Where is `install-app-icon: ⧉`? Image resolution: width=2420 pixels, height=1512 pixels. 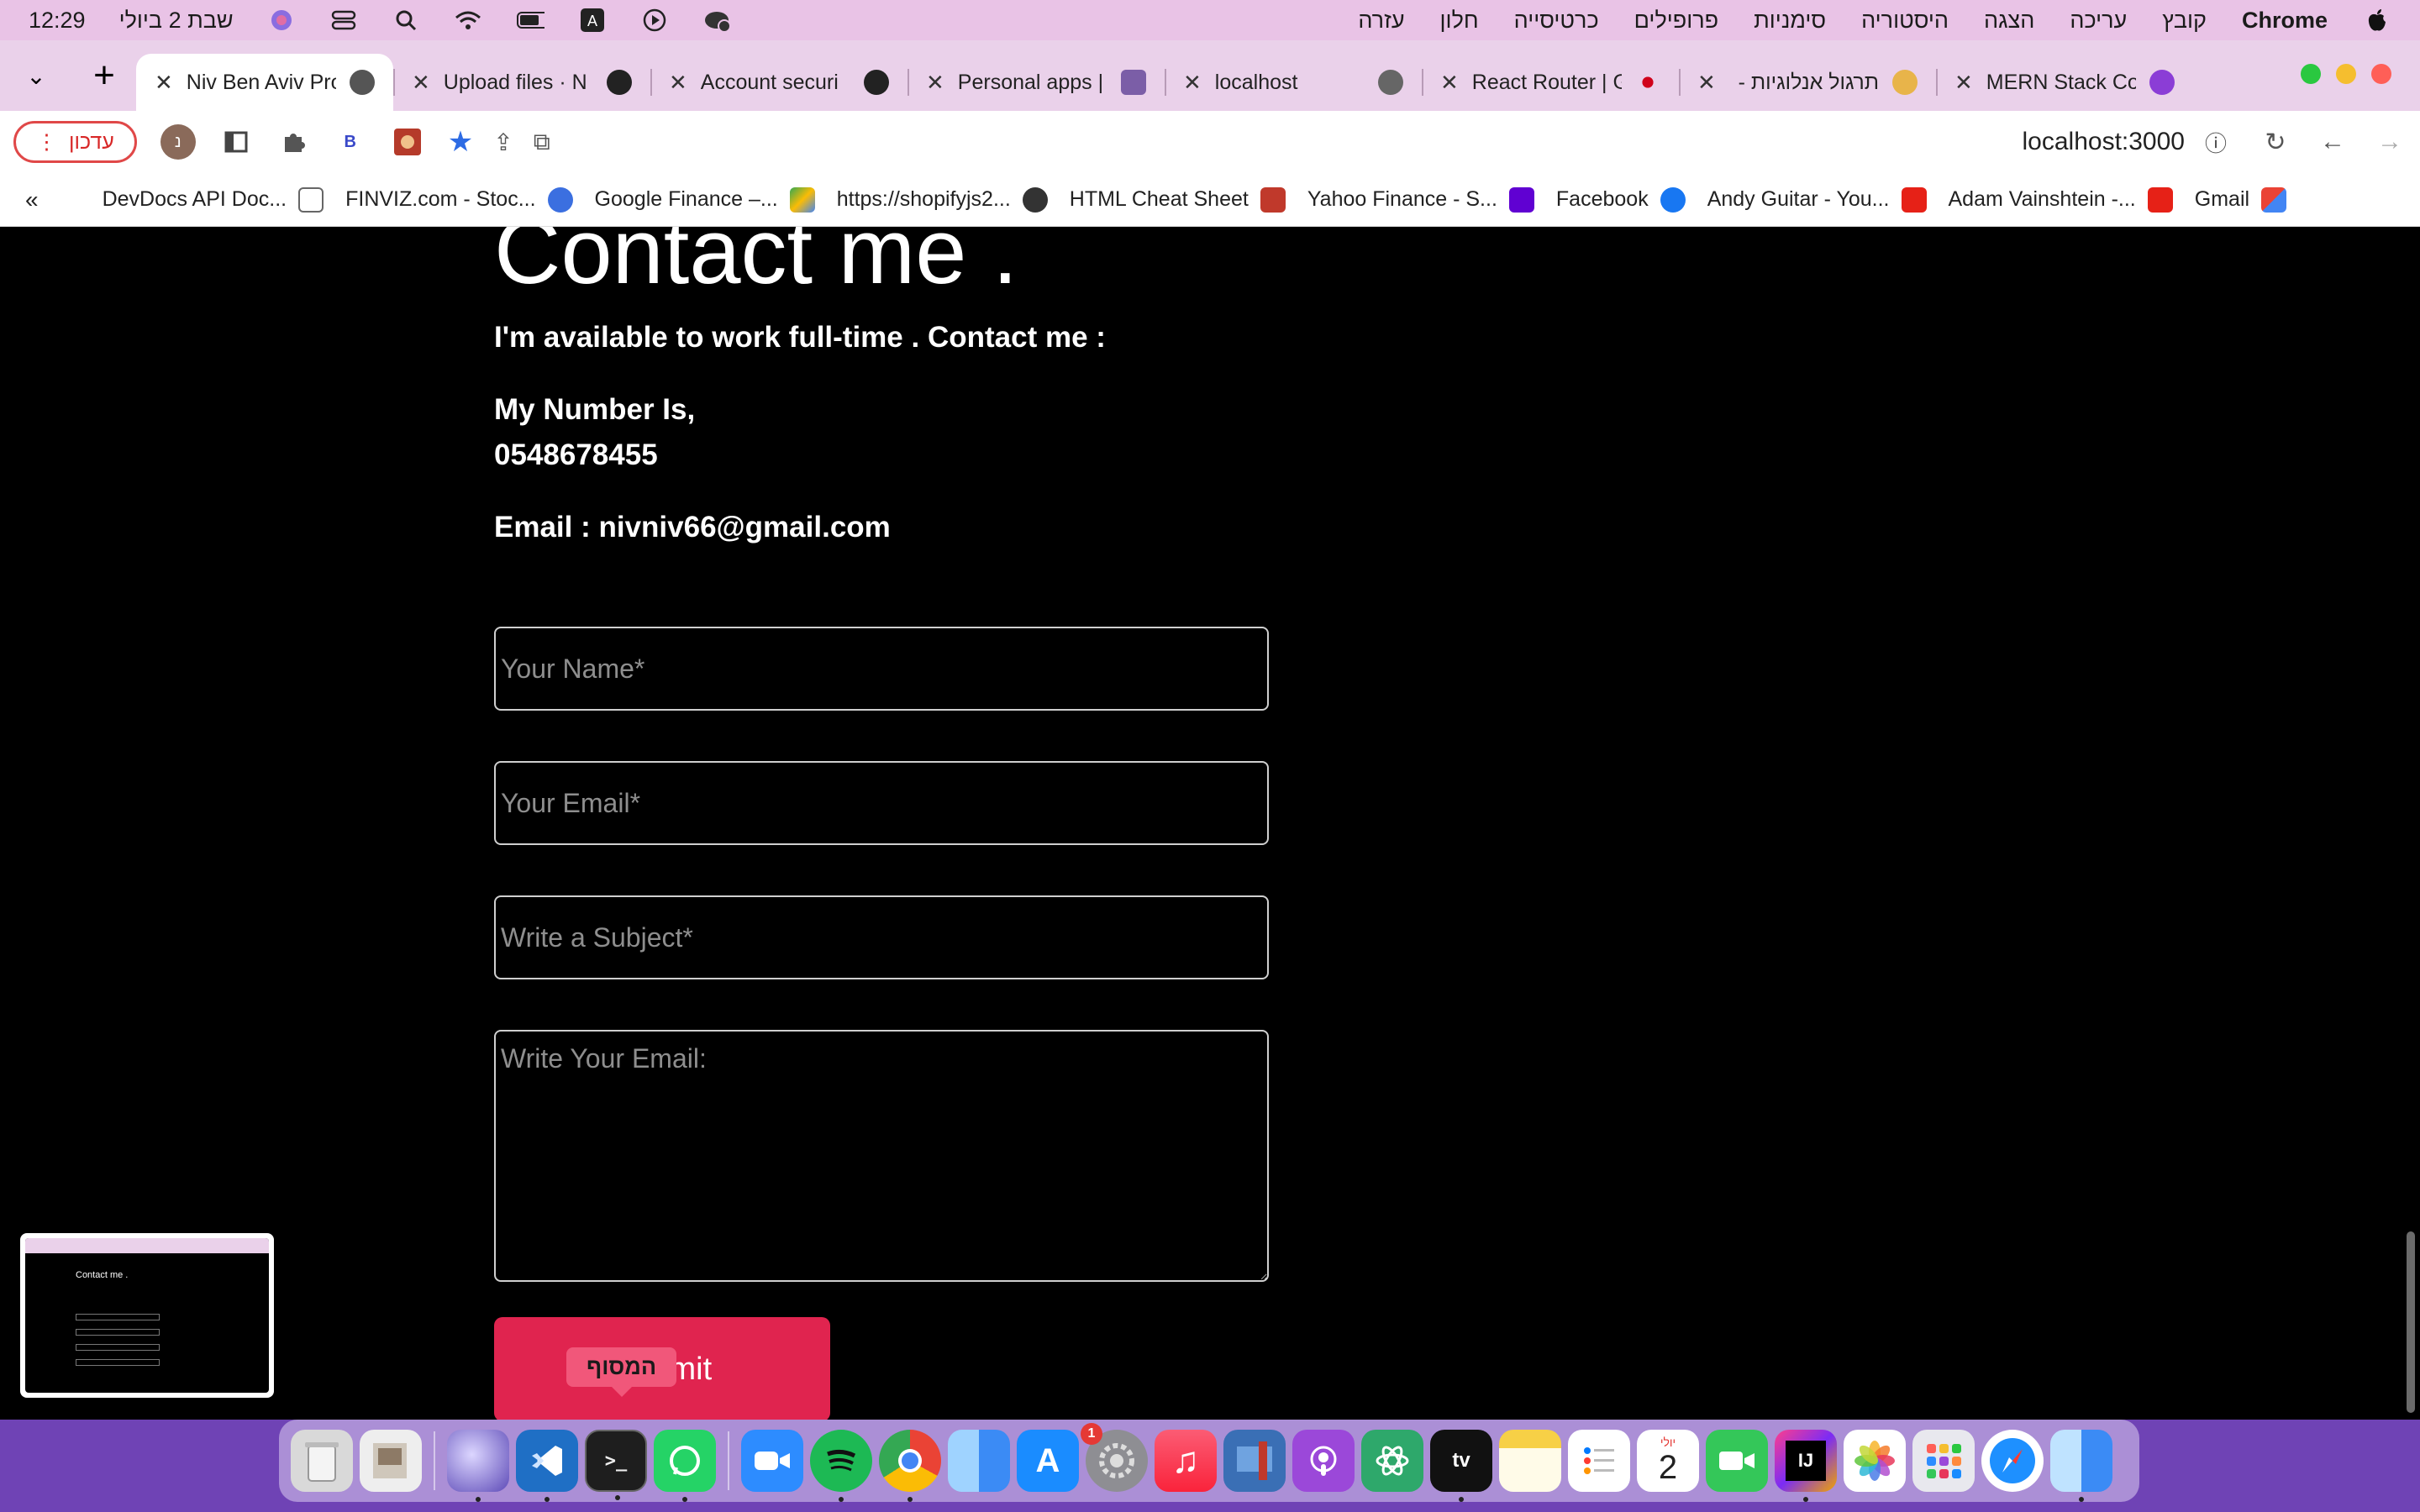 install-app-icon: ⧉ is located at coordinates (542, 142).